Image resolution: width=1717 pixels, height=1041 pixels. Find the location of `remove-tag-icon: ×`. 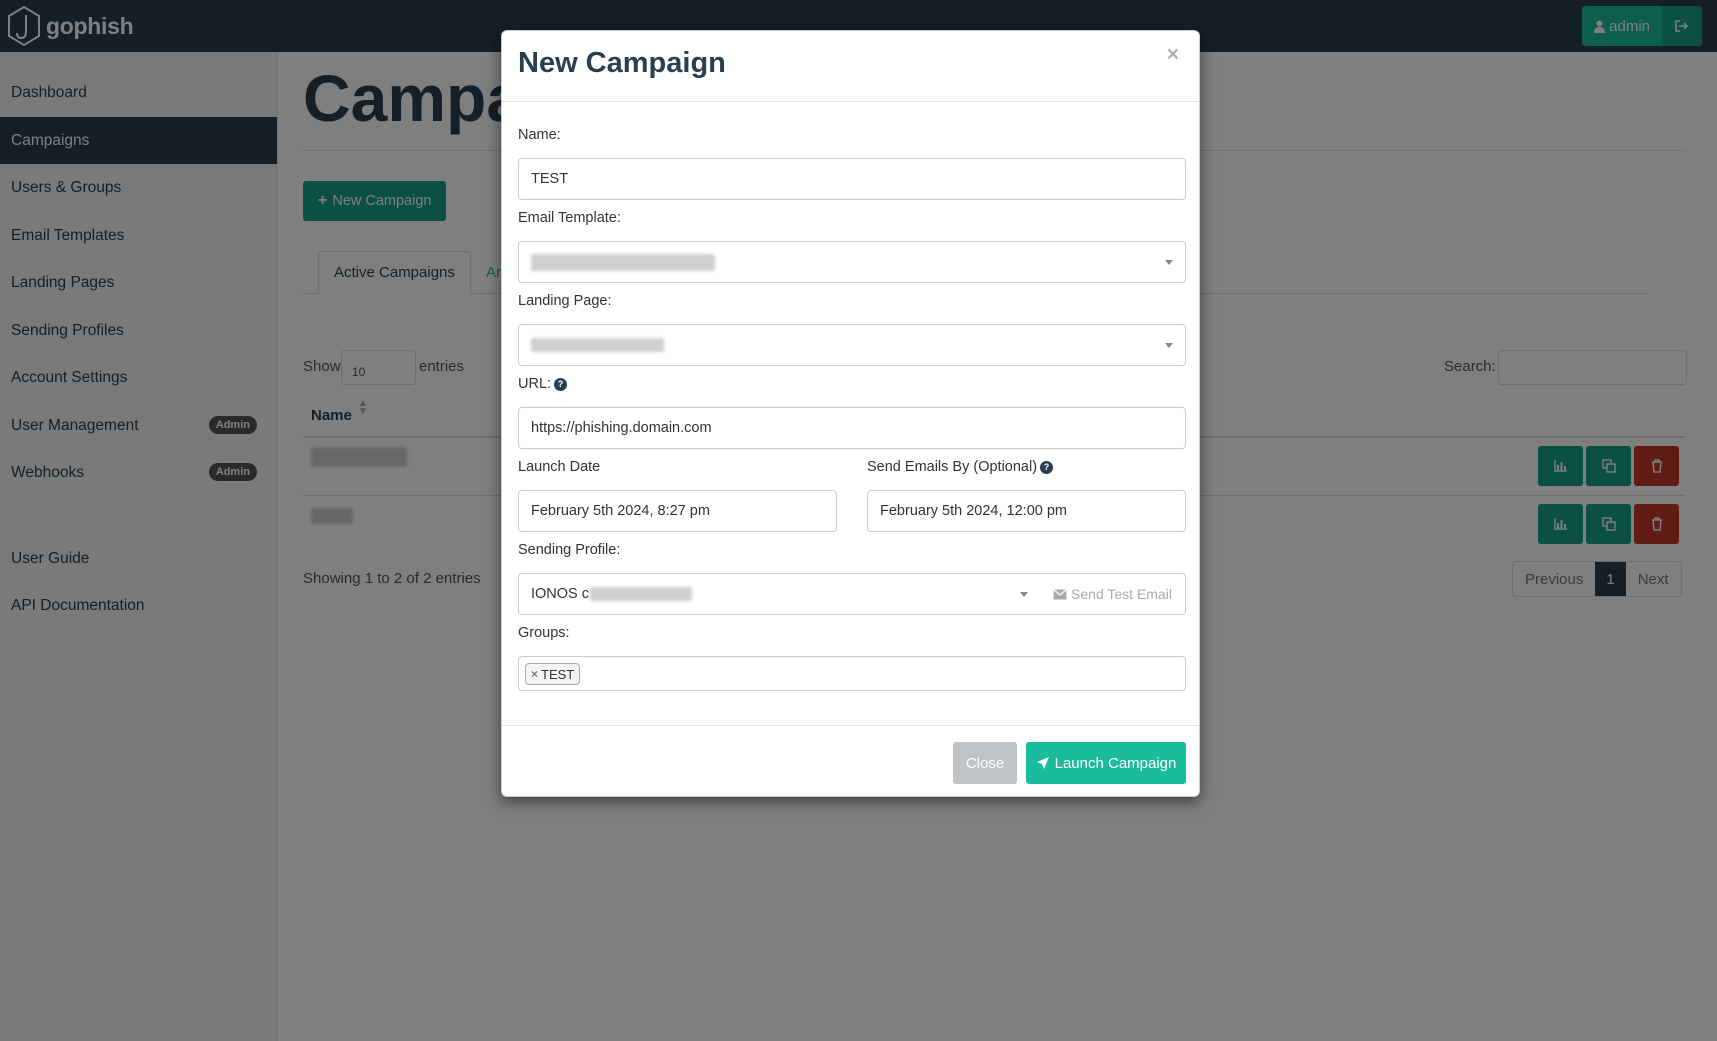

remove-tag-icon: × is located at coordinates (534, 674).